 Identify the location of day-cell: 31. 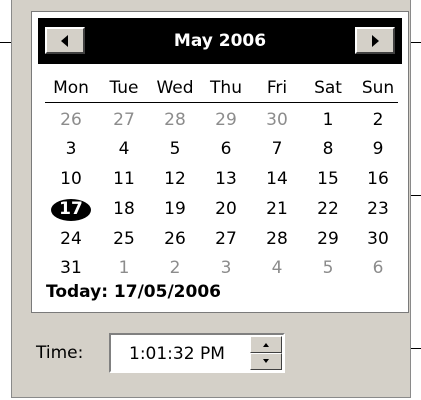
(71, 268).